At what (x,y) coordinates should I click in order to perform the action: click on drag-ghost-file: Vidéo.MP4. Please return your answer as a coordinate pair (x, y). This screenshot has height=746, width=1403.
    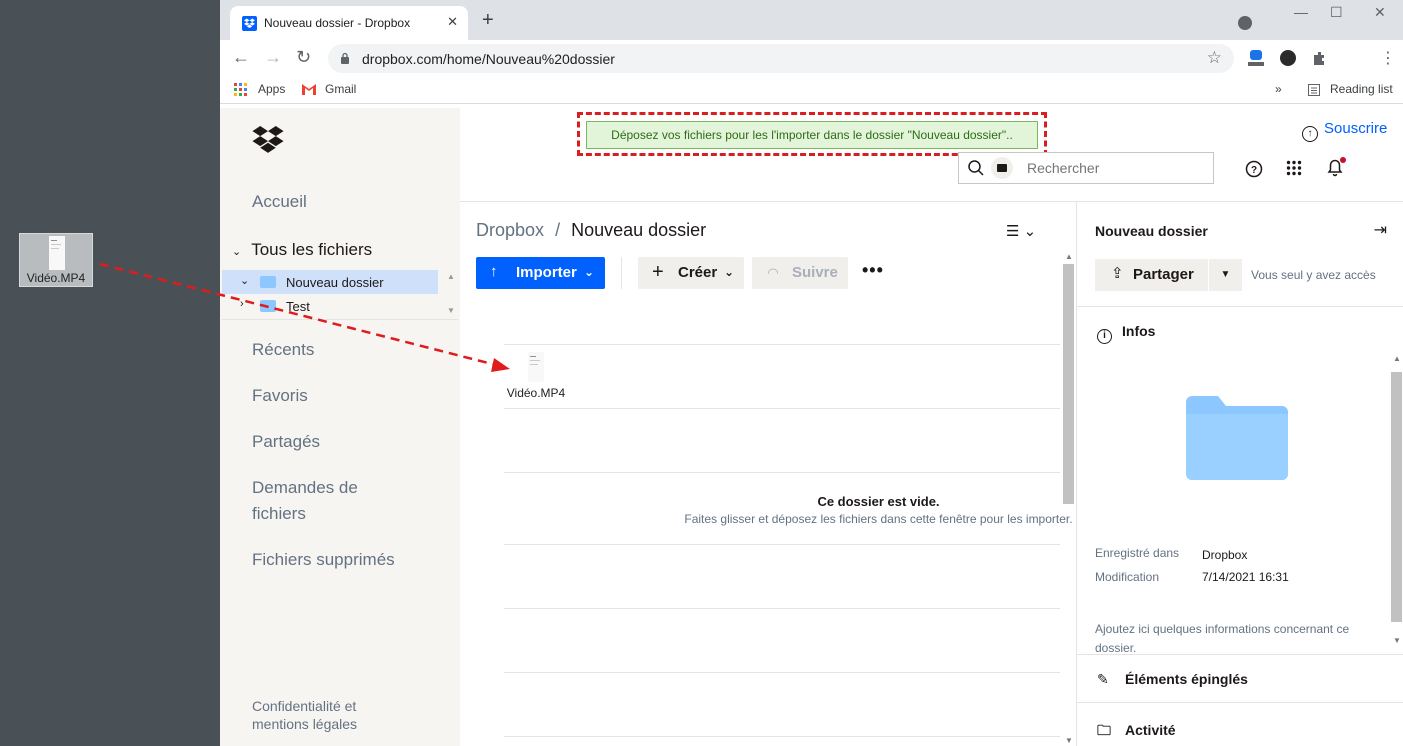
    Looking at the image, I should click on (536, 378).